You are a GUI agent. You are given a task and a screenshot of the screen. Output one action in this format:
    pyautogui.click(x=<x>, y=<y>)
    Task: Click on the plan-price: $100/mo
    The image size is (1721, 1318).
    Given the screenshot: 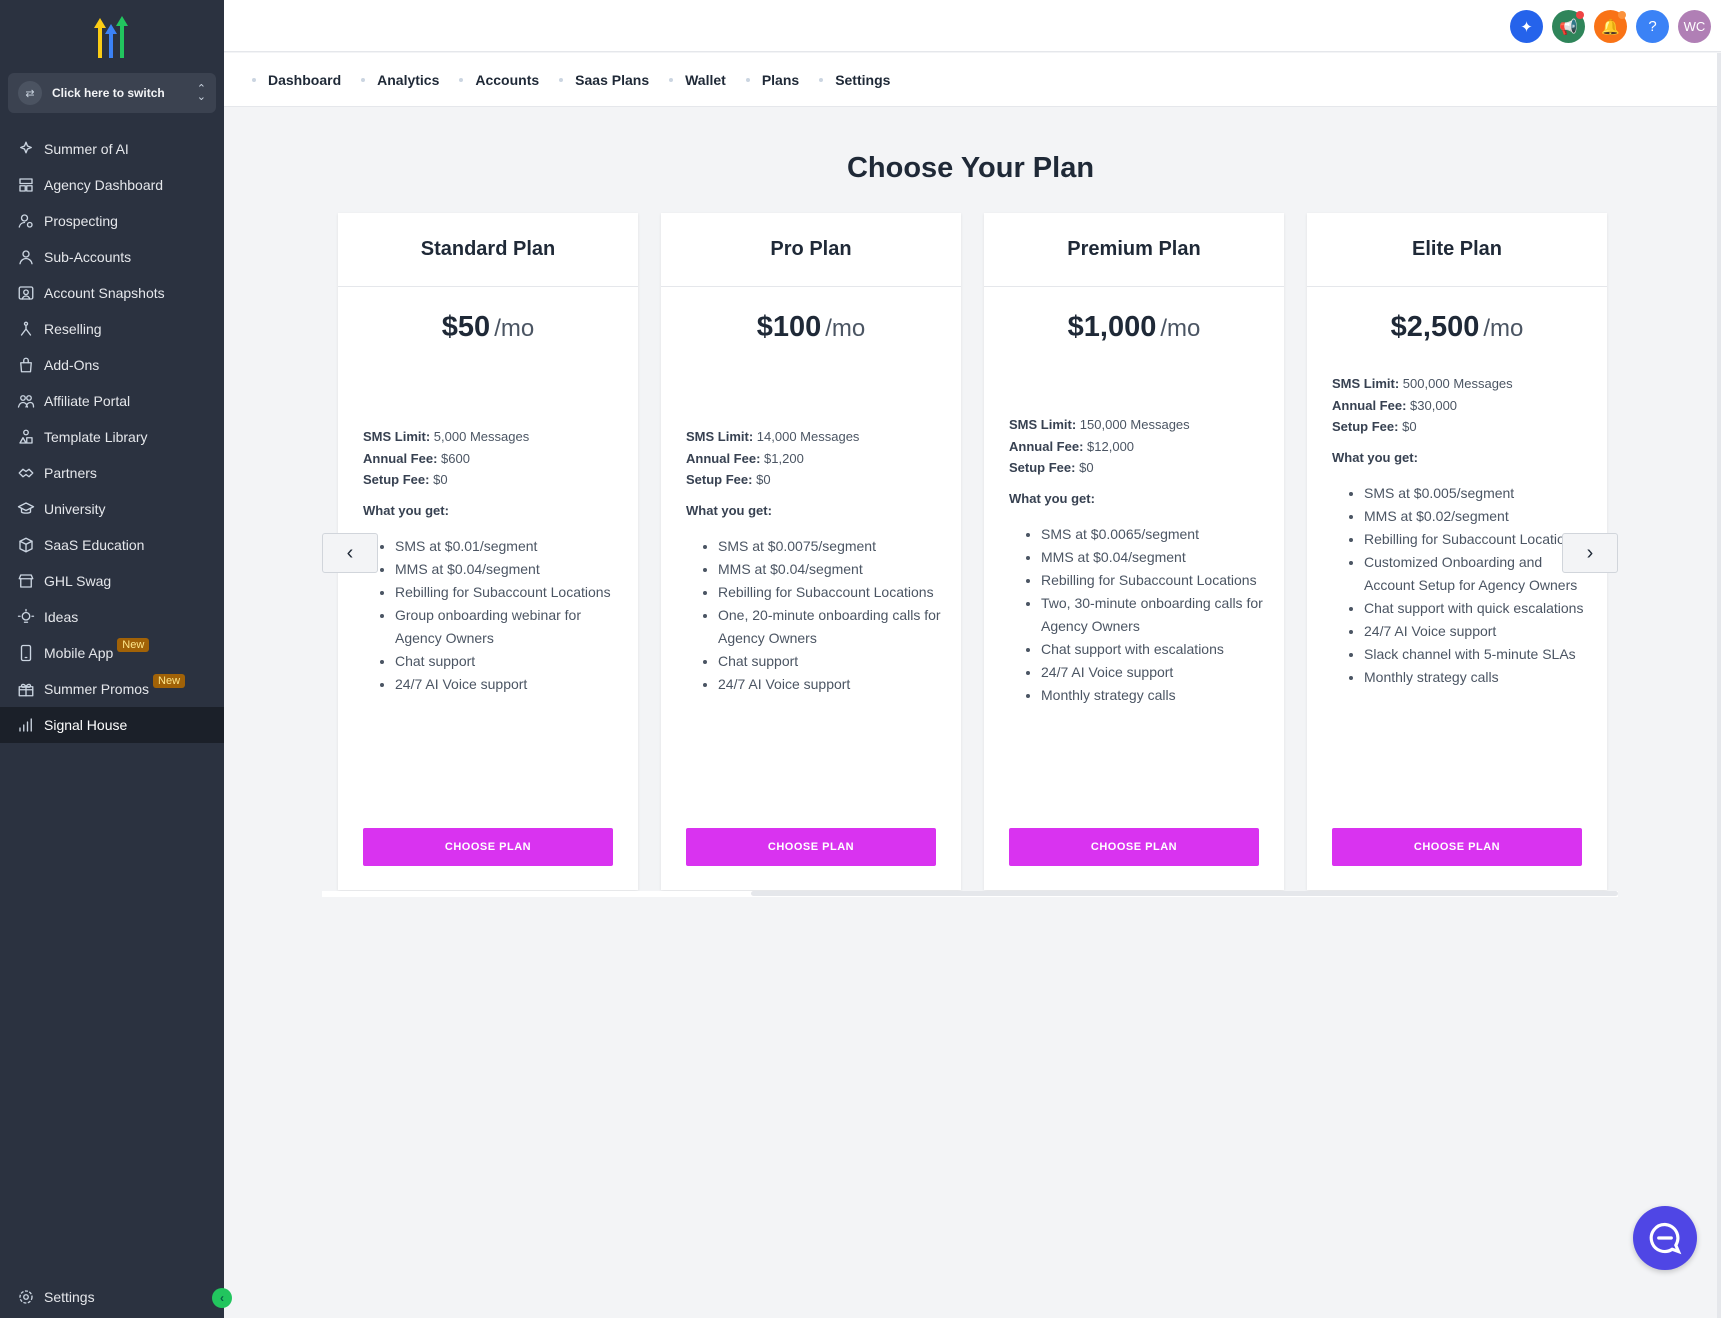 What is the action you would take?
    pyautogui.click(x=811, y=327)
    